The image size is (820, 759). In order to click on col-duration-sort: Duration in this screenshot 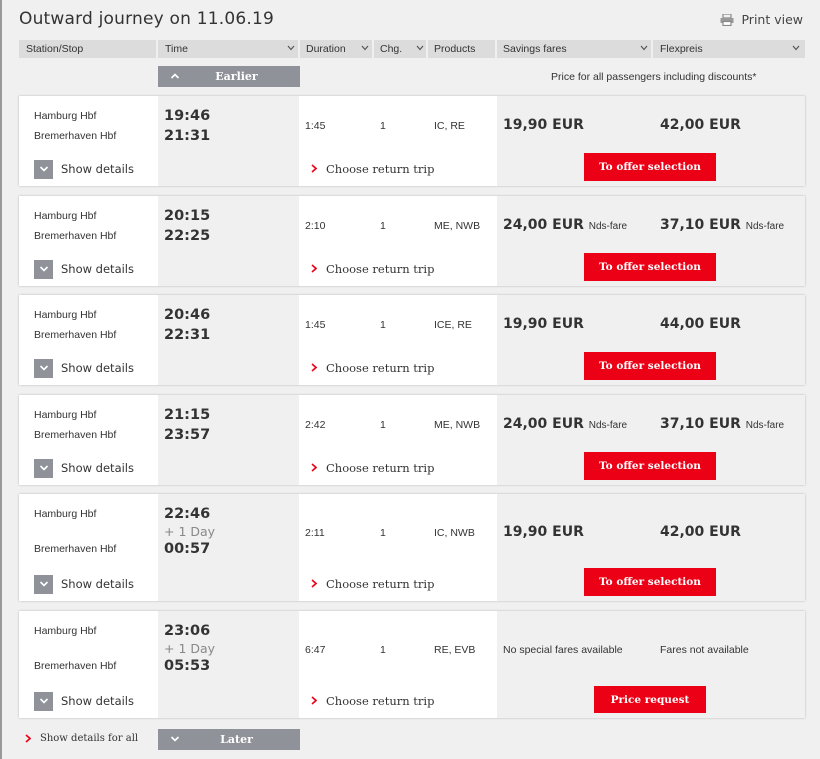, I will do `click(326, 49)`.